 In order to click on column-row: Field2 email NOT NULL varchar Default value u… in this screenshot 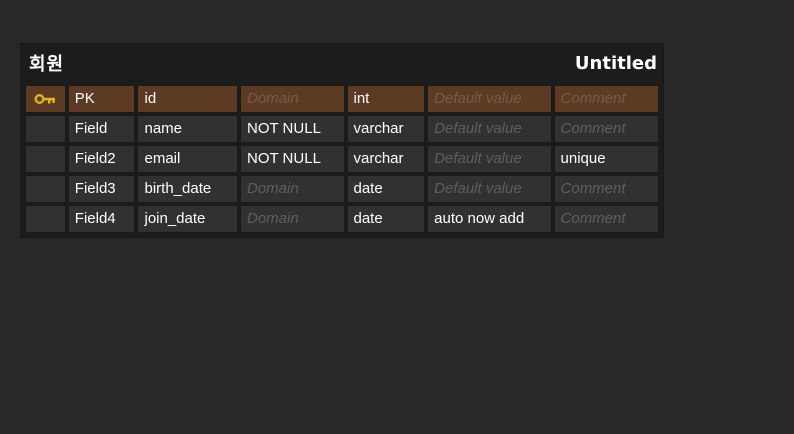, I will do `click(342, 159)`.